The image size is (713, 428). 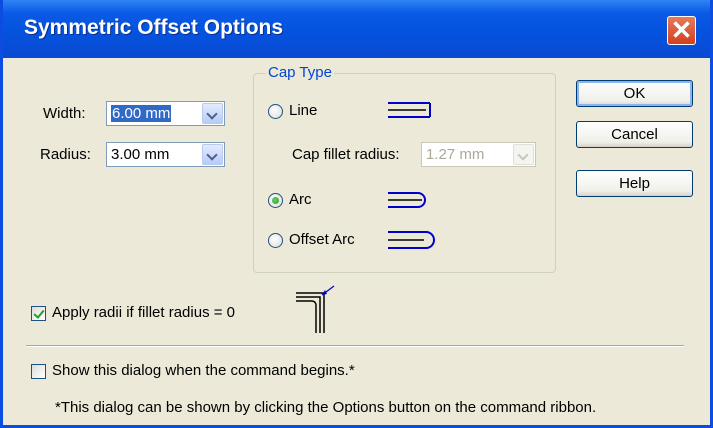 What do you see at coordinates (143, 312) in the screenshot?
I see `apply-radii-label: Apply radii if fillet radius = 0` at bounding box center [143, 312].